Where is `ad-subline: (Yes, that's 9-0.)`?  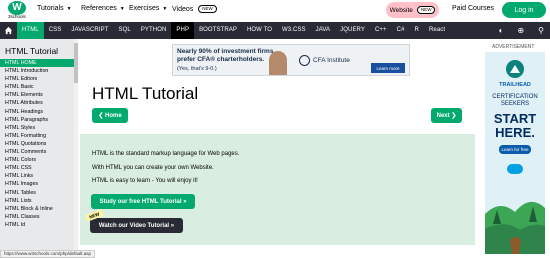 ad-subline: (Yes, that's 9-0.) is located at coordinates (197, 69).